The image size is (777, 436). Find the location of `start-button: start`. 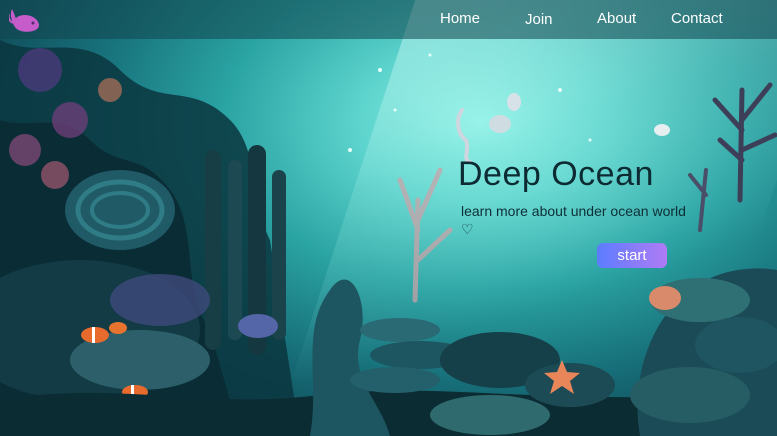

start-button: start is located at coordinates (632, 255).